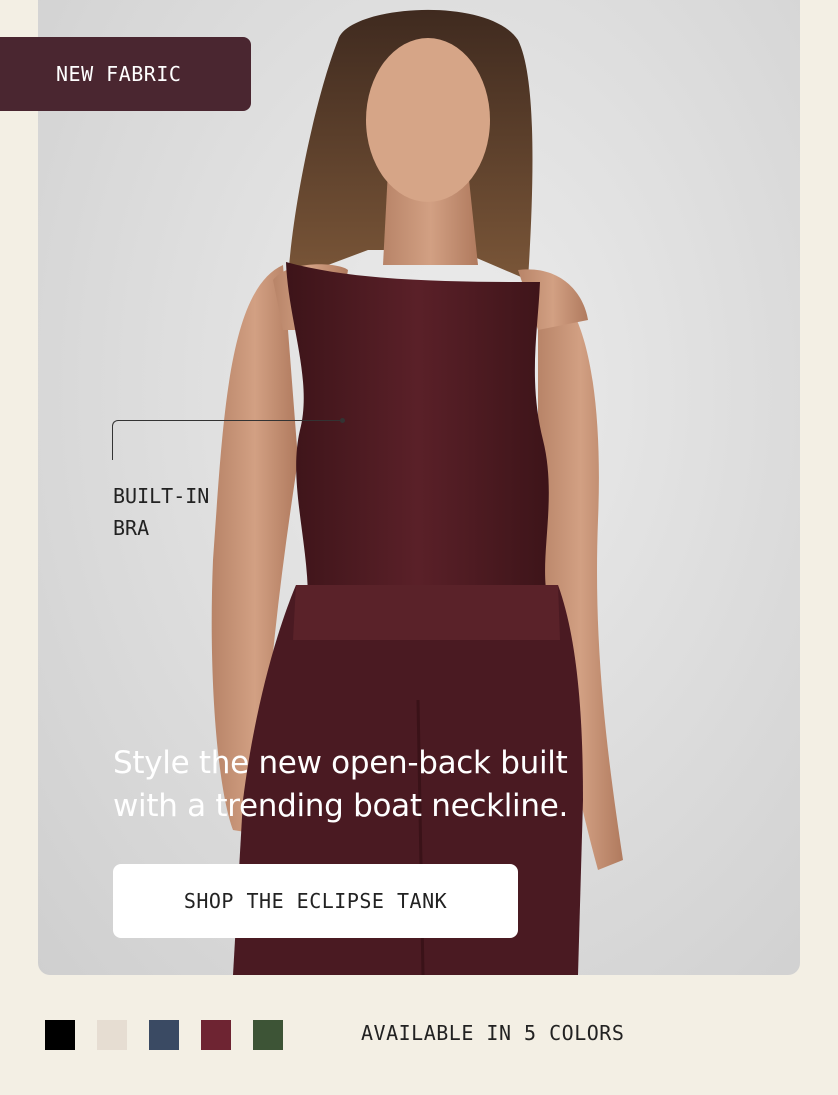  What do you see at coordinates (315, 901) in the screenshot?
I see `shop-eclipse-tank-button: SHOP THE ECLIPSE TANK` at bounding box center [315, 901].